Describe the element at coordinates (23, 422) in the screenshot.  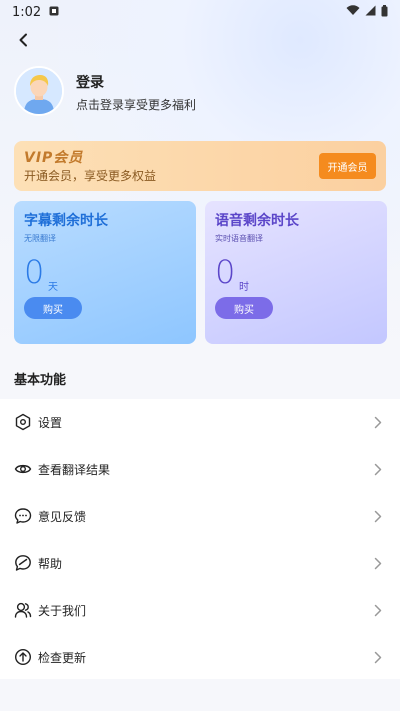
I see `settings-icon` at that location.